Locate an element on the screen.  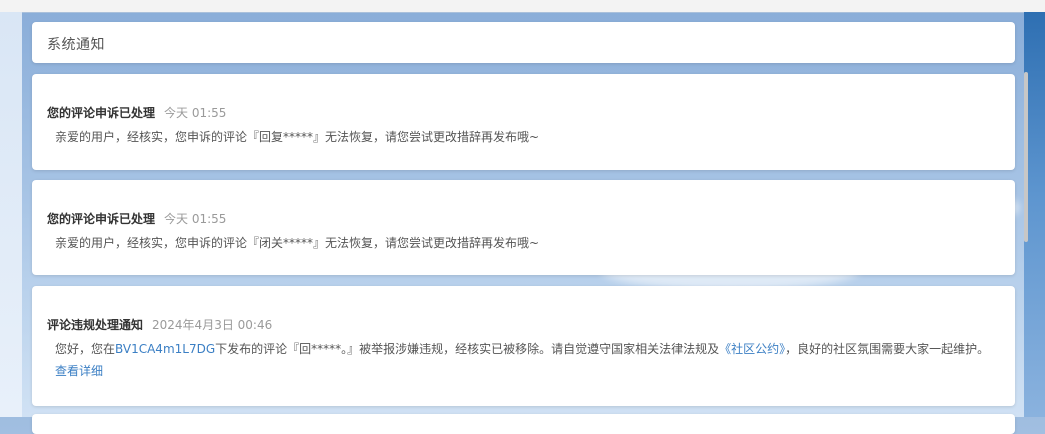
page-title: 系统通知 is located at coordinates (76, 45).